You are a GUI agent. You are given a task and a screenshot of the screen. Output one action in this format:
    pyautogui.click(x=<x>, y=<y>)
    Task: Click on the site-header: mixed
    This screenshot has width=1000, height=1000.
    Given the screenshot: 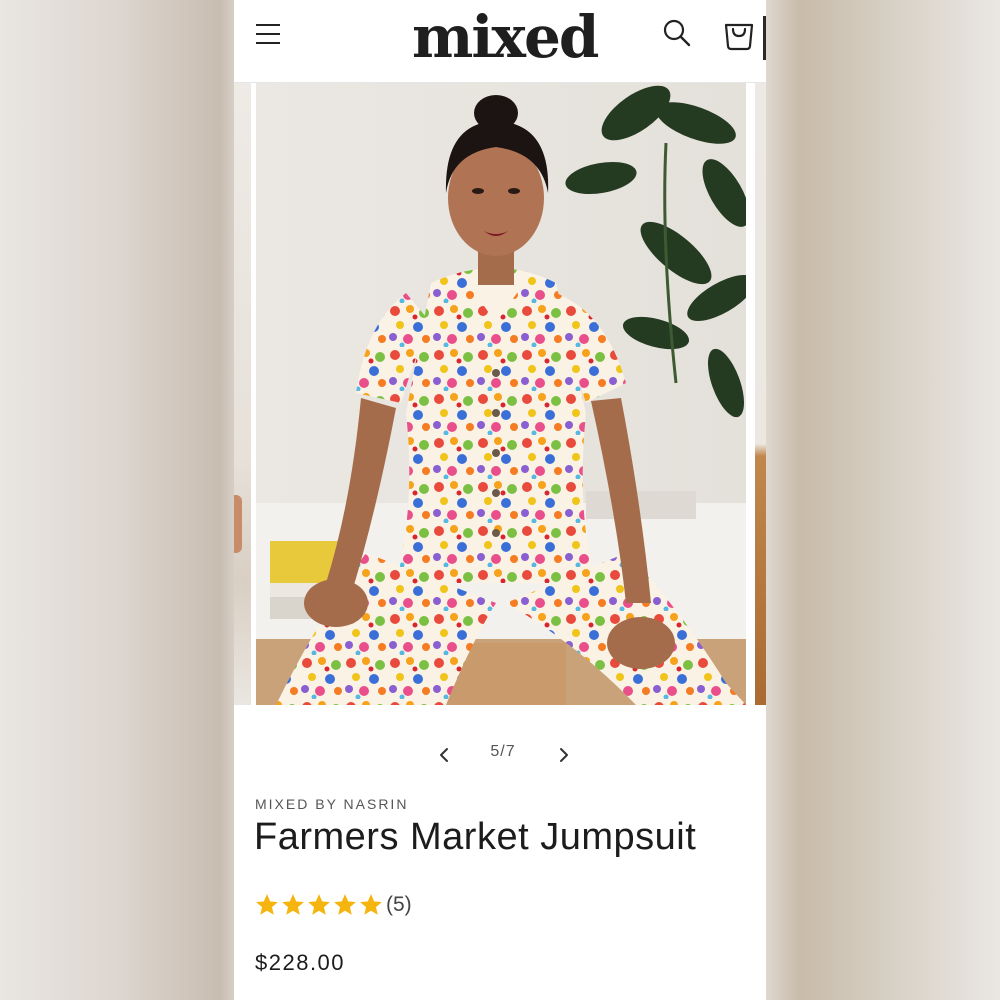 What is the action you would take?
    pyautogui.click(x=500, y=41)
    